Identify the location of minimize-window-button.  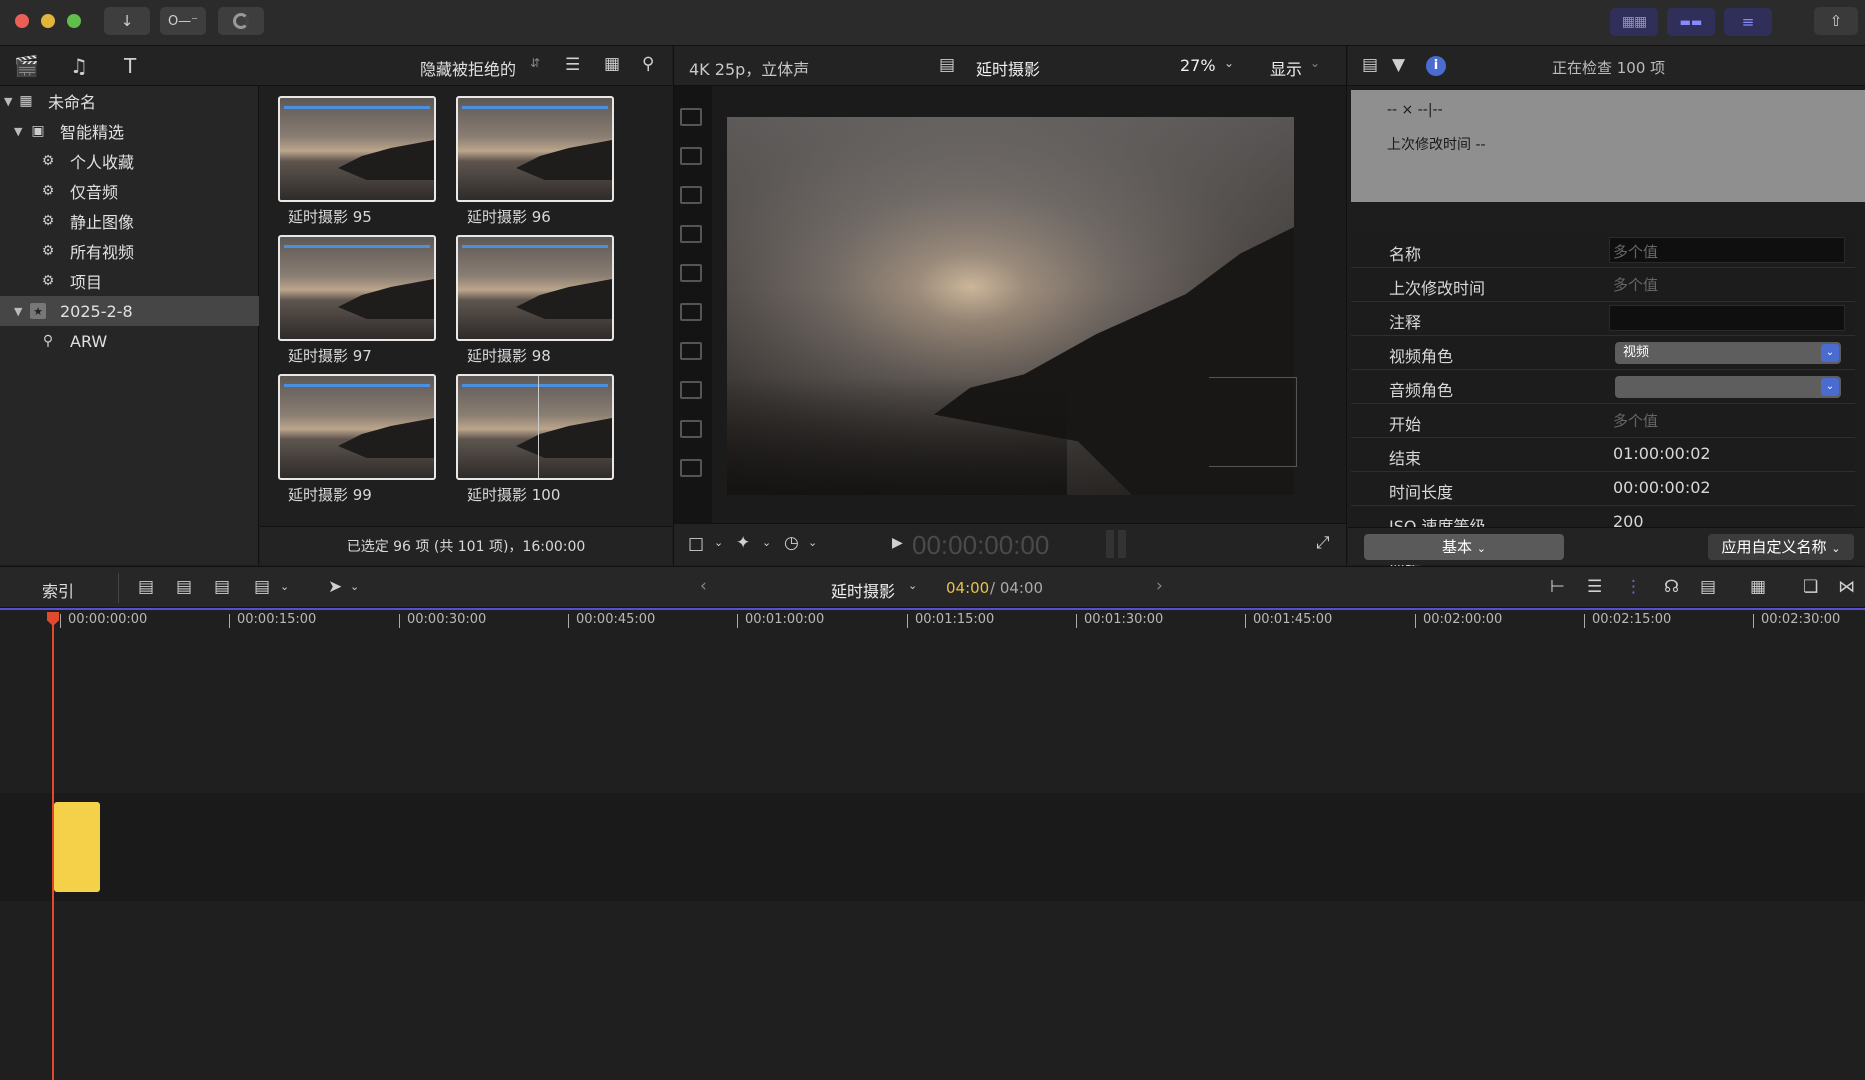
(48, 21).